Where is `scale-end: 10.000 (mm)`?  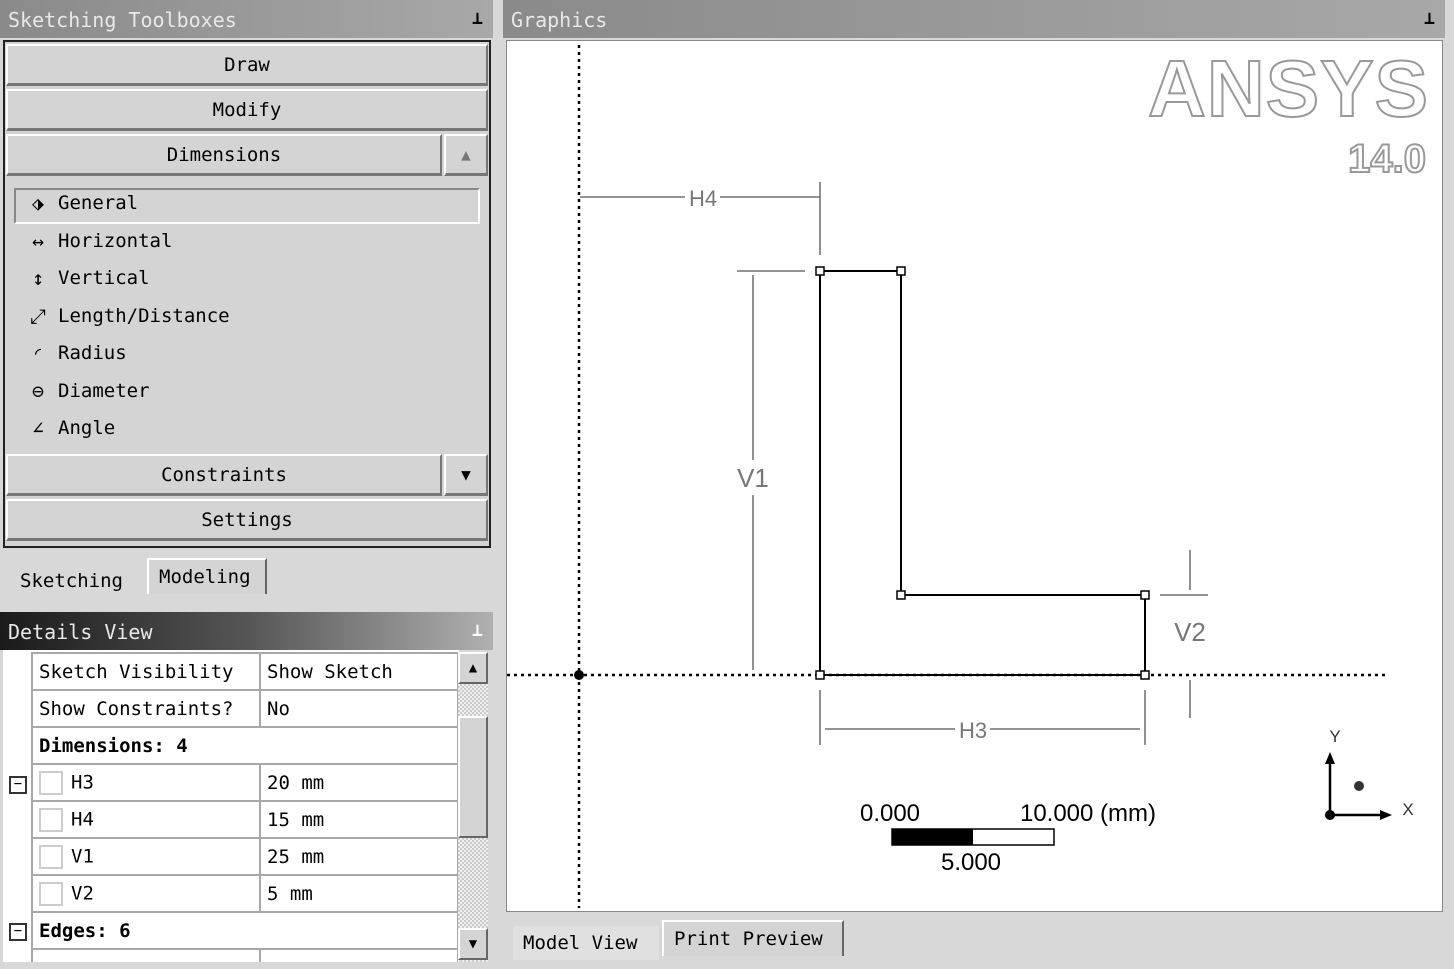
scale-end: 10.000 (mm) is located at coordinates (1088, 813).